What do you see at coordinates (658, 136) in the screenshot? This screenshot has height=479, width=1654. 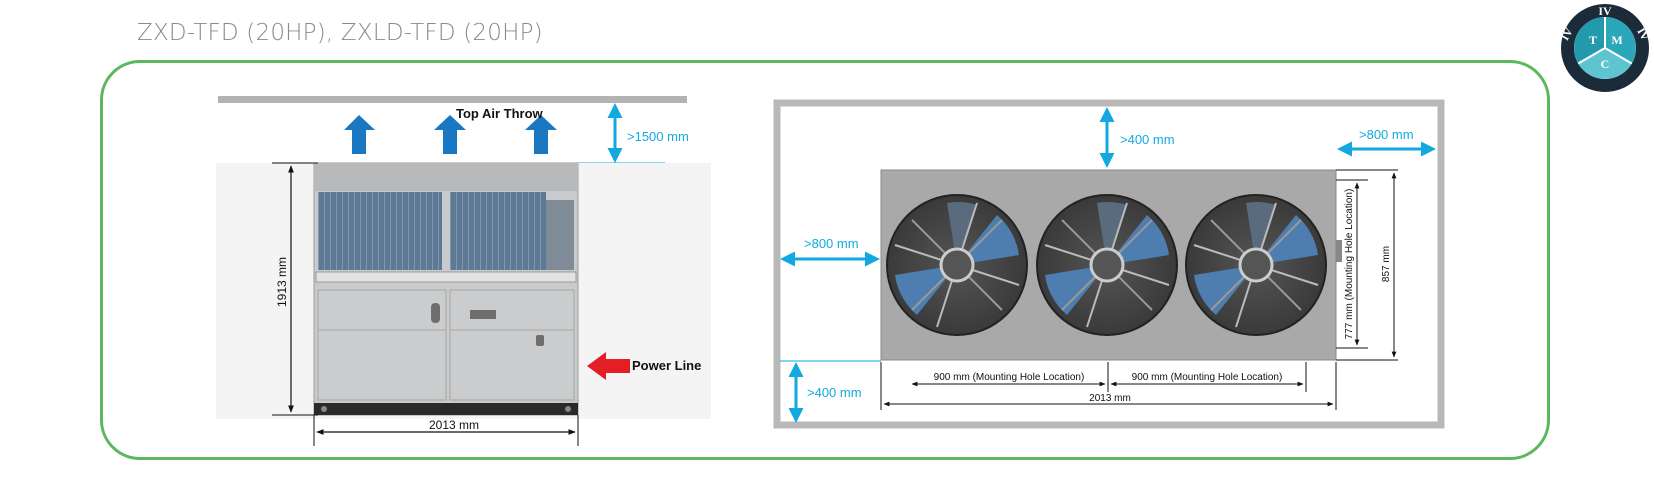 I see `top-clearance-label: >1500 mm` at bounding box center [658, 136].